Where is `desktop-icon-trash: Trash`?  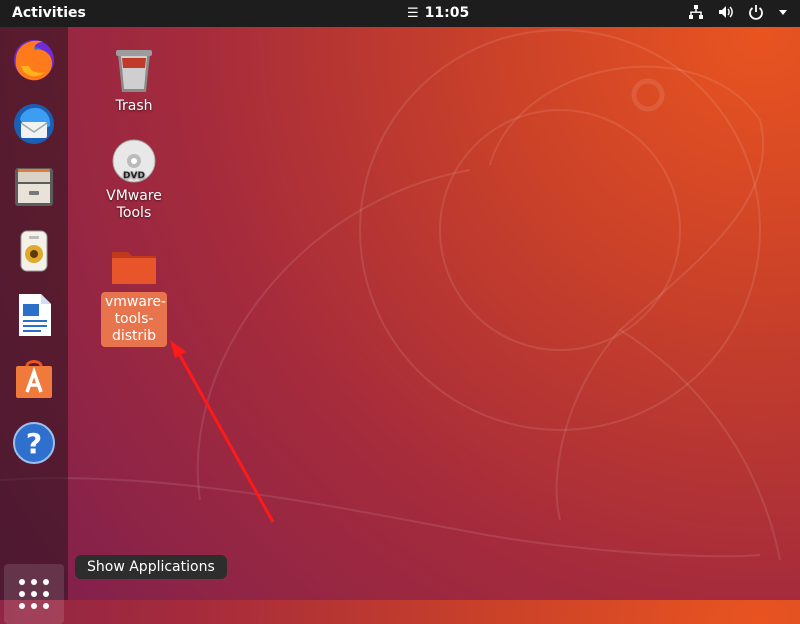
desktop-icon-trash: Trash is located at coordinates (134, 80).